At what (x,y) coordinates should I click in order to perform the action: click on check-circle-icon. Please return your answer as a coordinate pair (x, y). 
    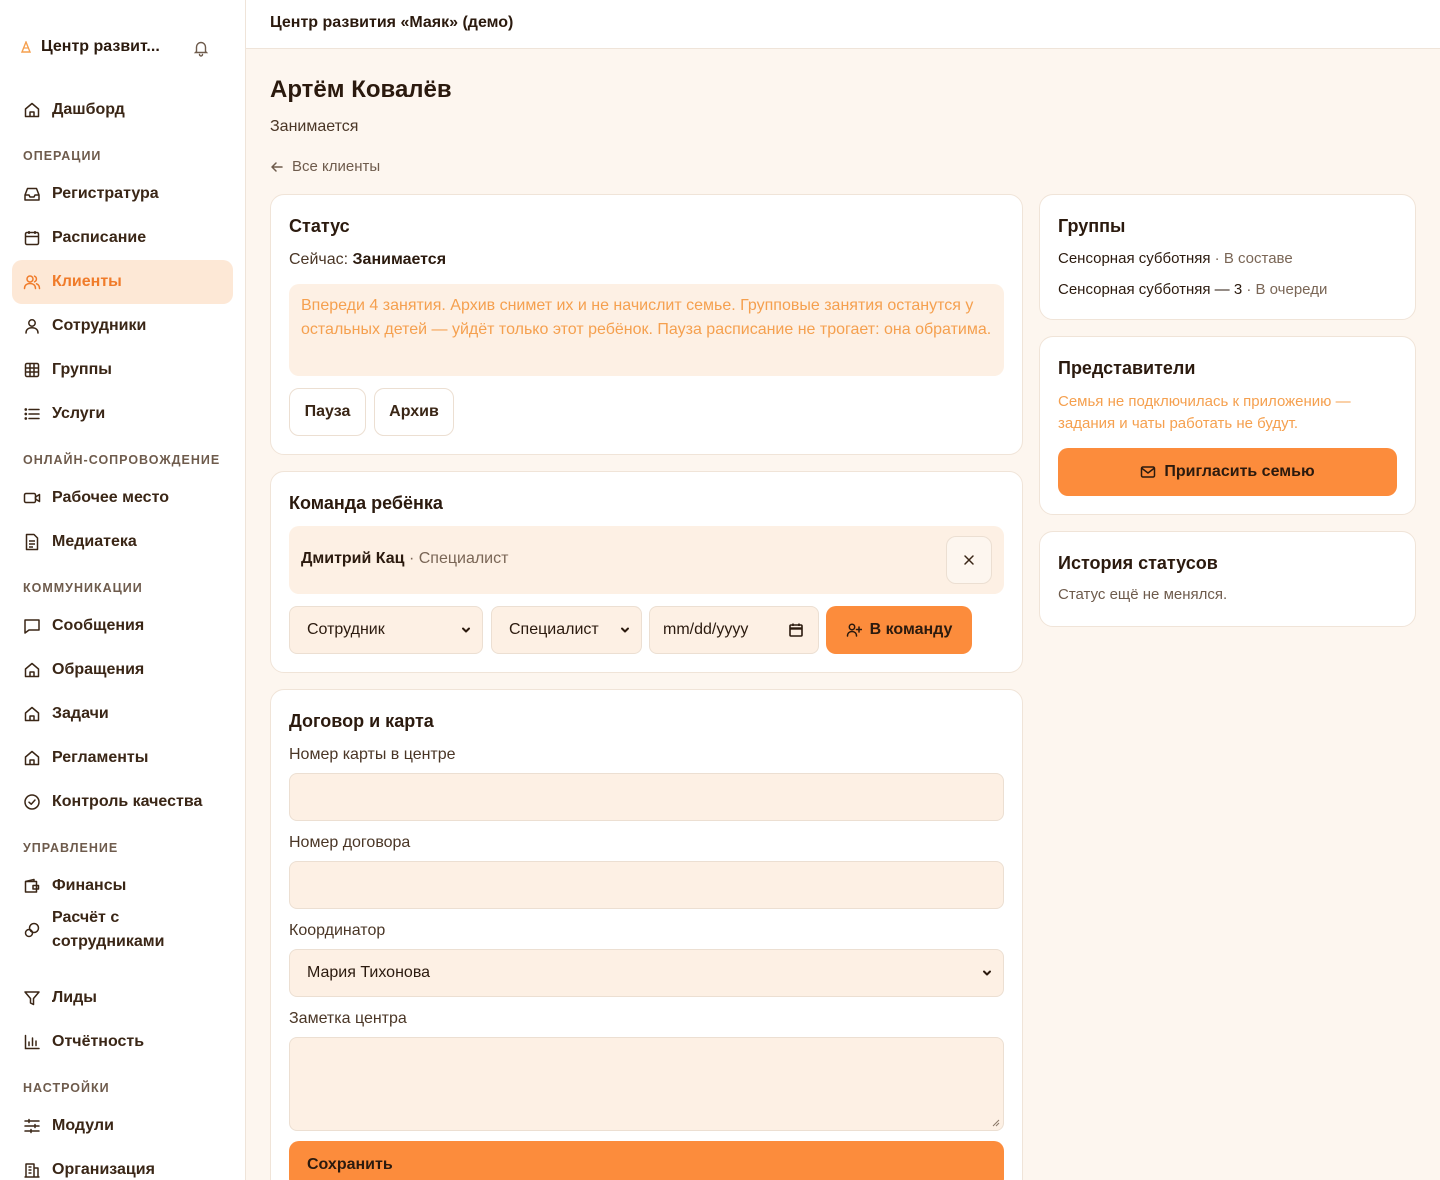
    Looking at the image, I should click on (32, 802).